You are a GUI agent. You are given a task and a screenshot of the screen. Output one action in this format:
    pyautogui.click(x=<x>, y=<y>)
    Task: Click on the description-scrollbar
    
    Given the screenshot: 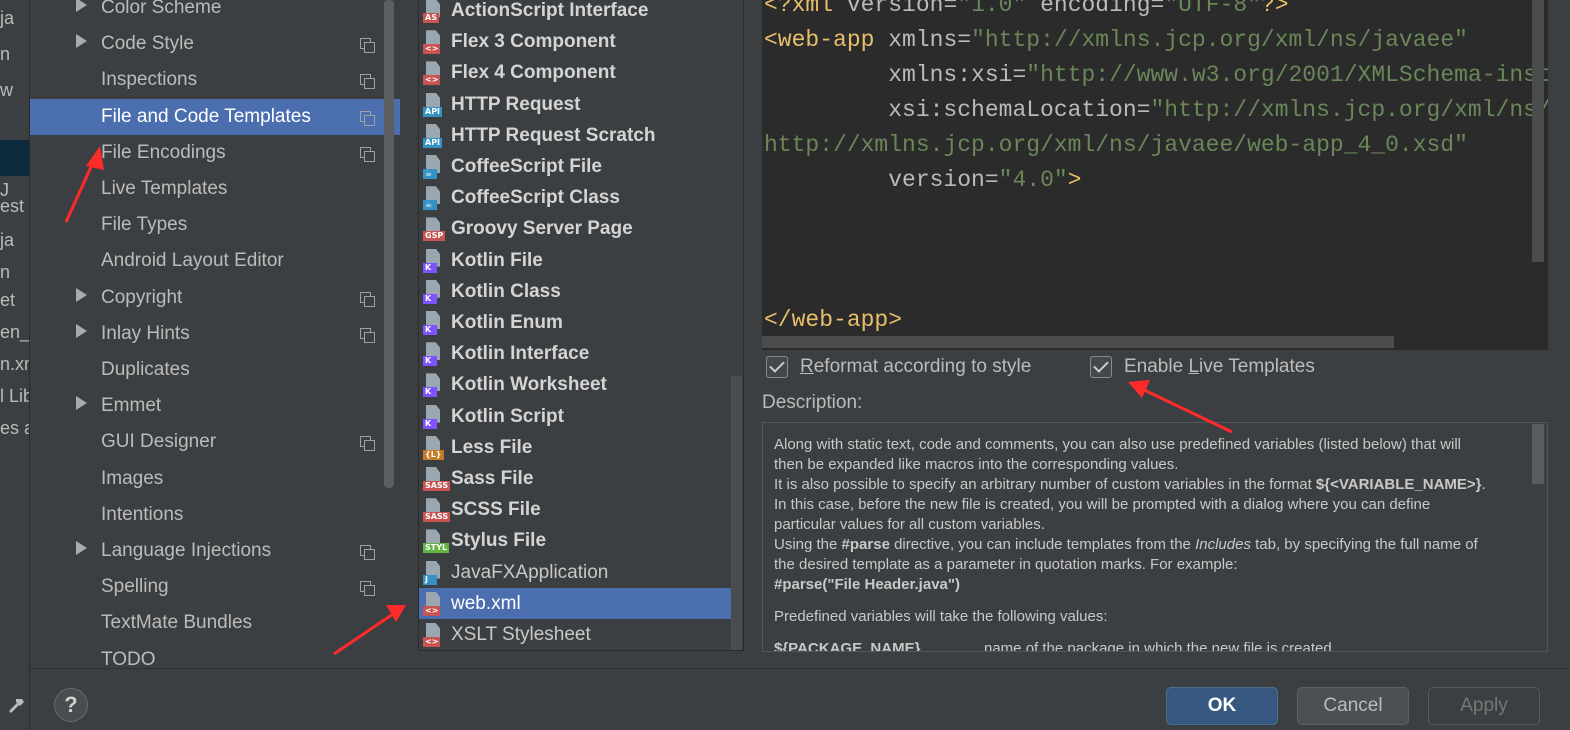 What is the action you would take?
    pyautogui.click(x=1538, y=454)
    